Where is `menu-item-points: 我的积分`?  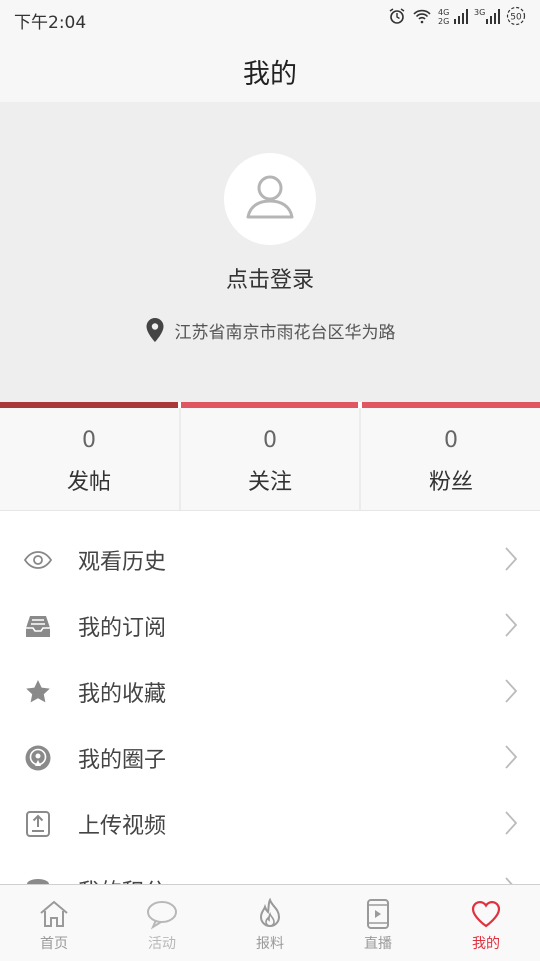 menu-item-points: 我的积分 is located at coordinates (270, 870).